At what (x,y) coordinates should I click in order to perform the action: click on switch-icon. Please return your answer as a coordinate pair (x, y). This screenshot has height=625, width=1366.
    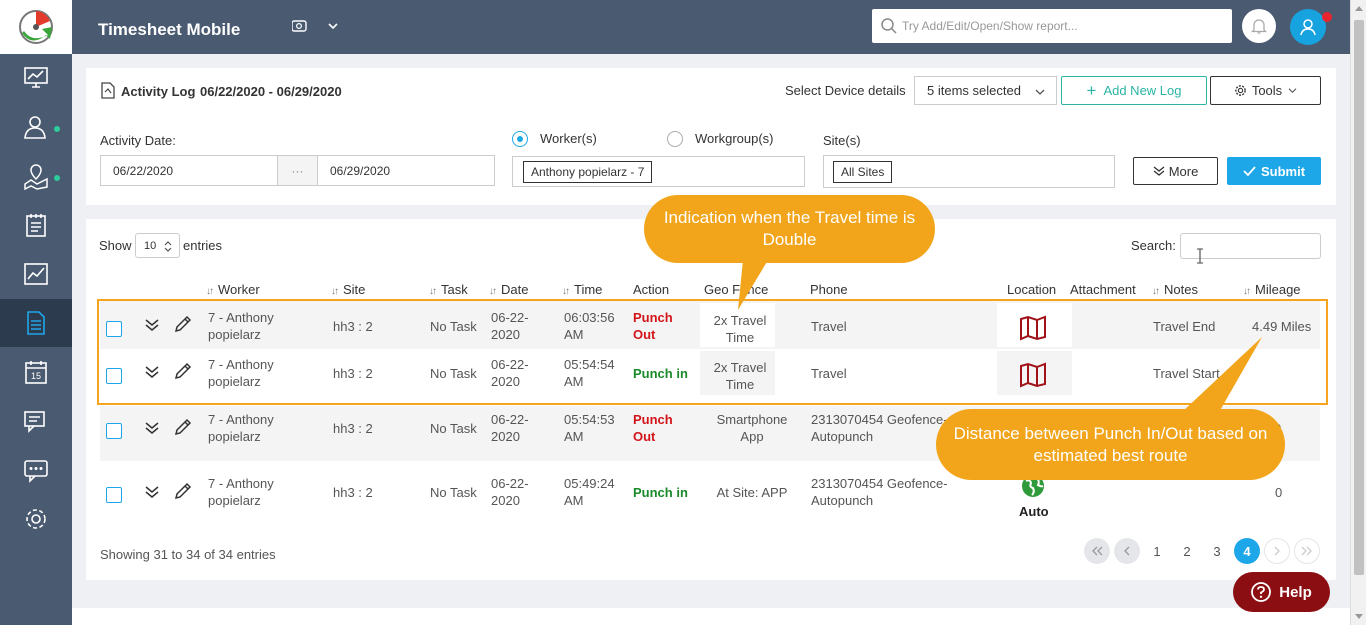
    Looking at the image, I should click on (314, 26).